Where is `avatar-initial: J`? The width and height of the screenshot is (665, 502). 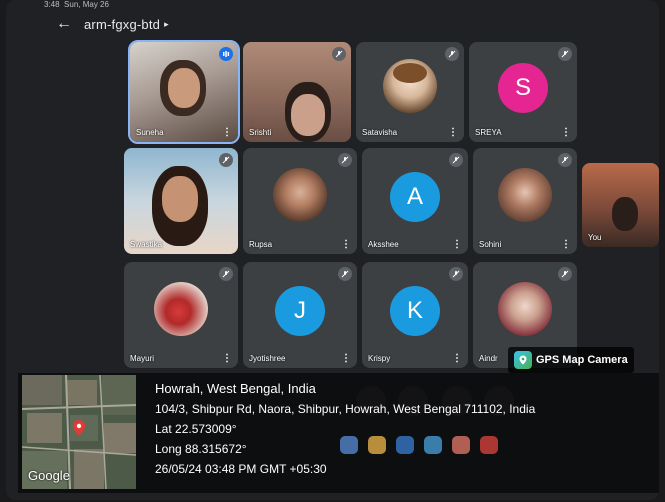 avatar-initial: J is located at coordinates (300, 310).